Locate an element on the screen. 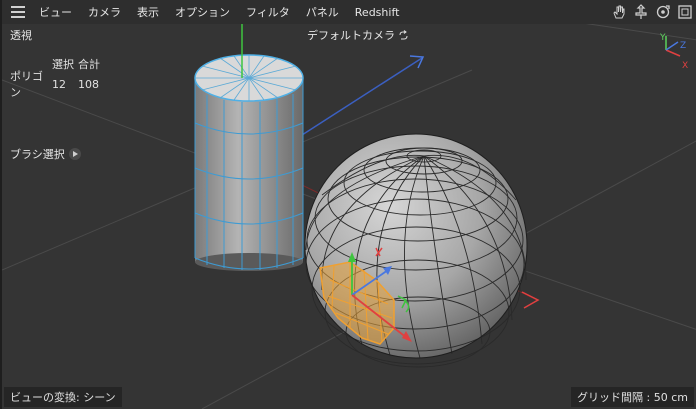 The height and width of the screenshot is (409, 696). menu-panel: パネル is located at coordinates (322, 12).